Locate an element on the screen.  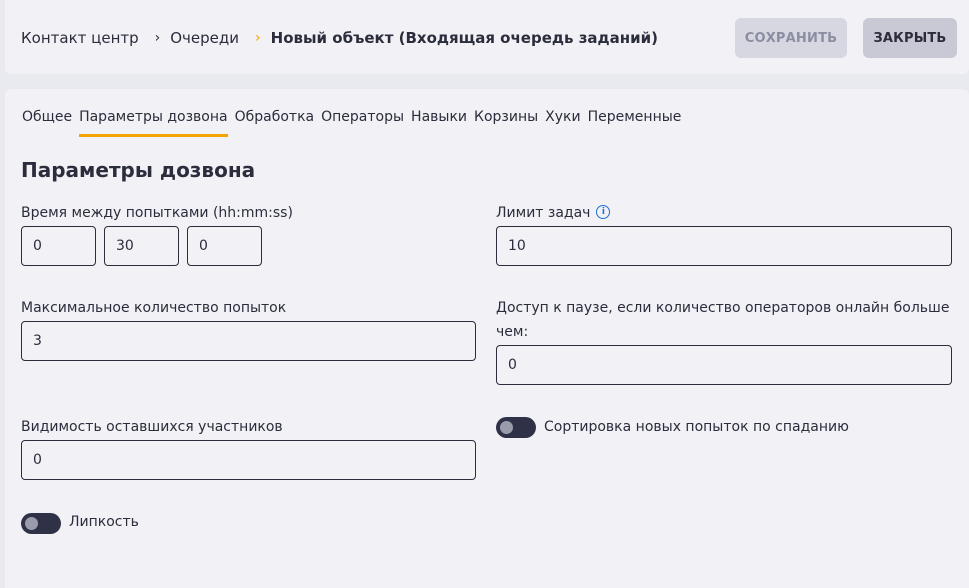
breadcrumb-current: Новый объект (Входящая очередь заданий) is located at coordinates (464, 38).